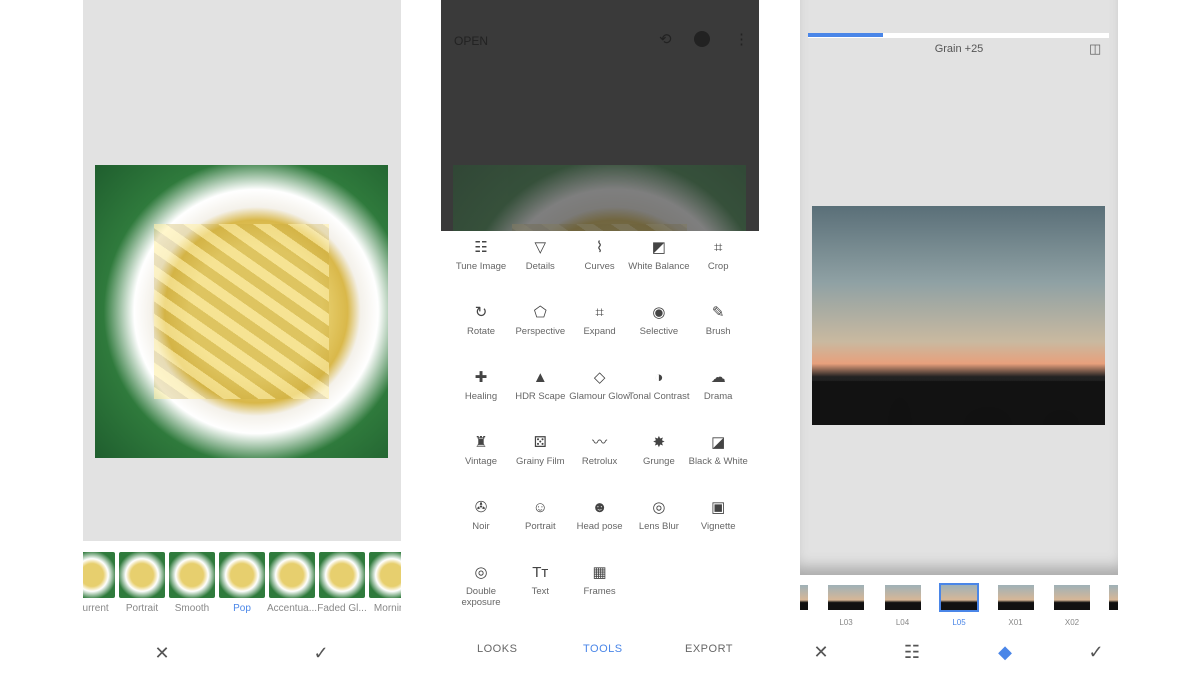  I want to click on more-vert-icon: ⋮, so click(741, 39).